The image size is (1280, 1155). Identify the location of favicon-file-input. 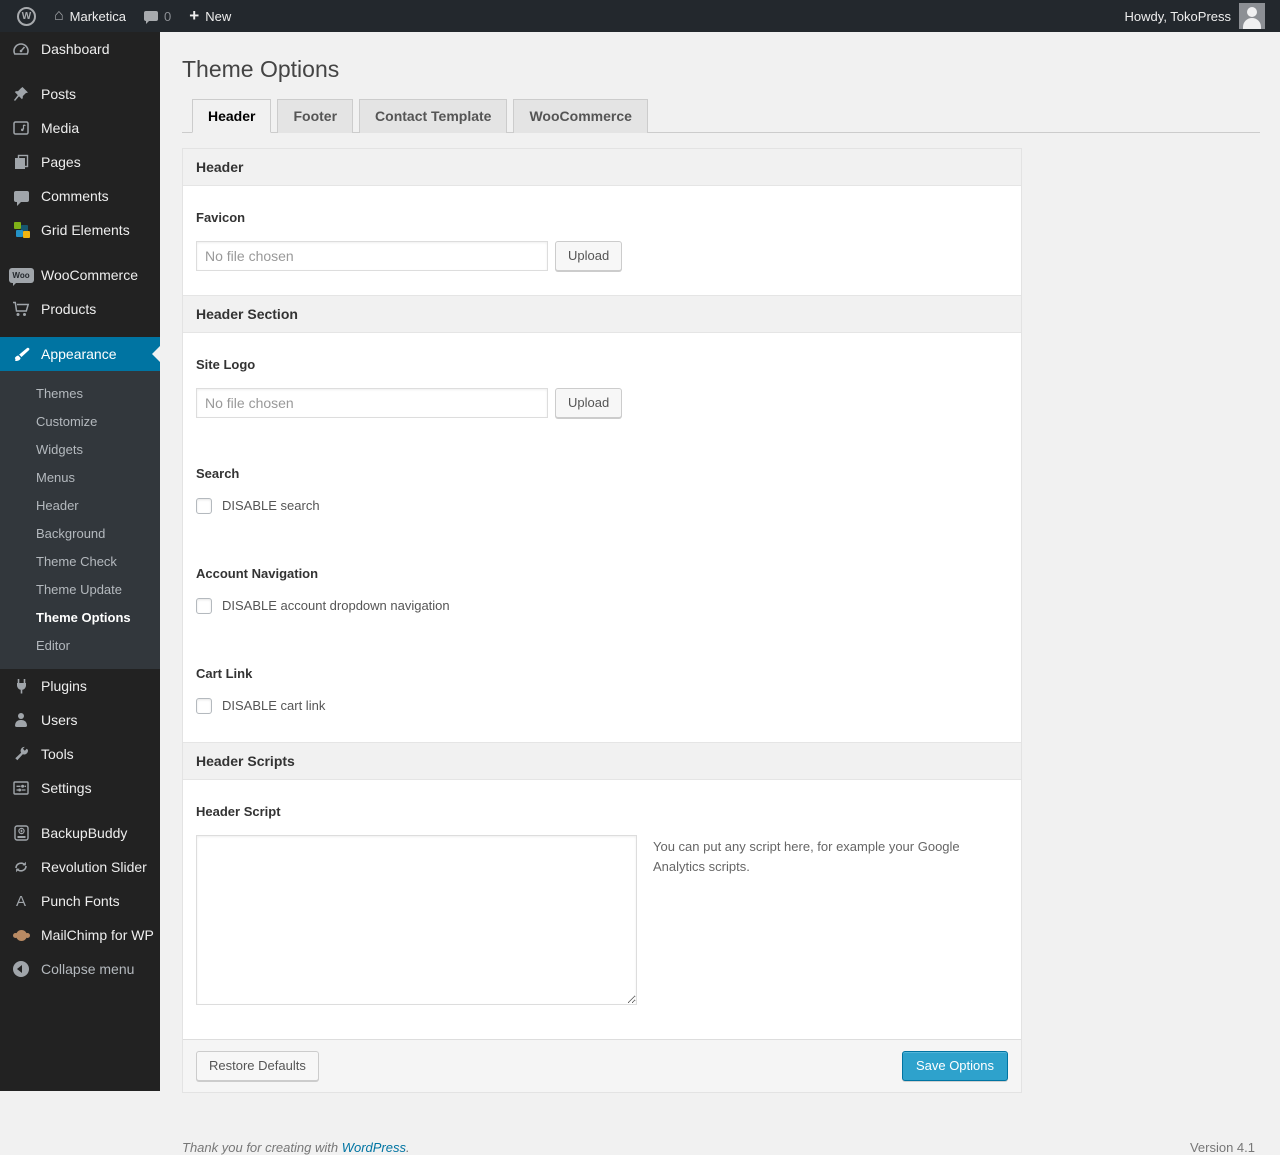
(372, 255).